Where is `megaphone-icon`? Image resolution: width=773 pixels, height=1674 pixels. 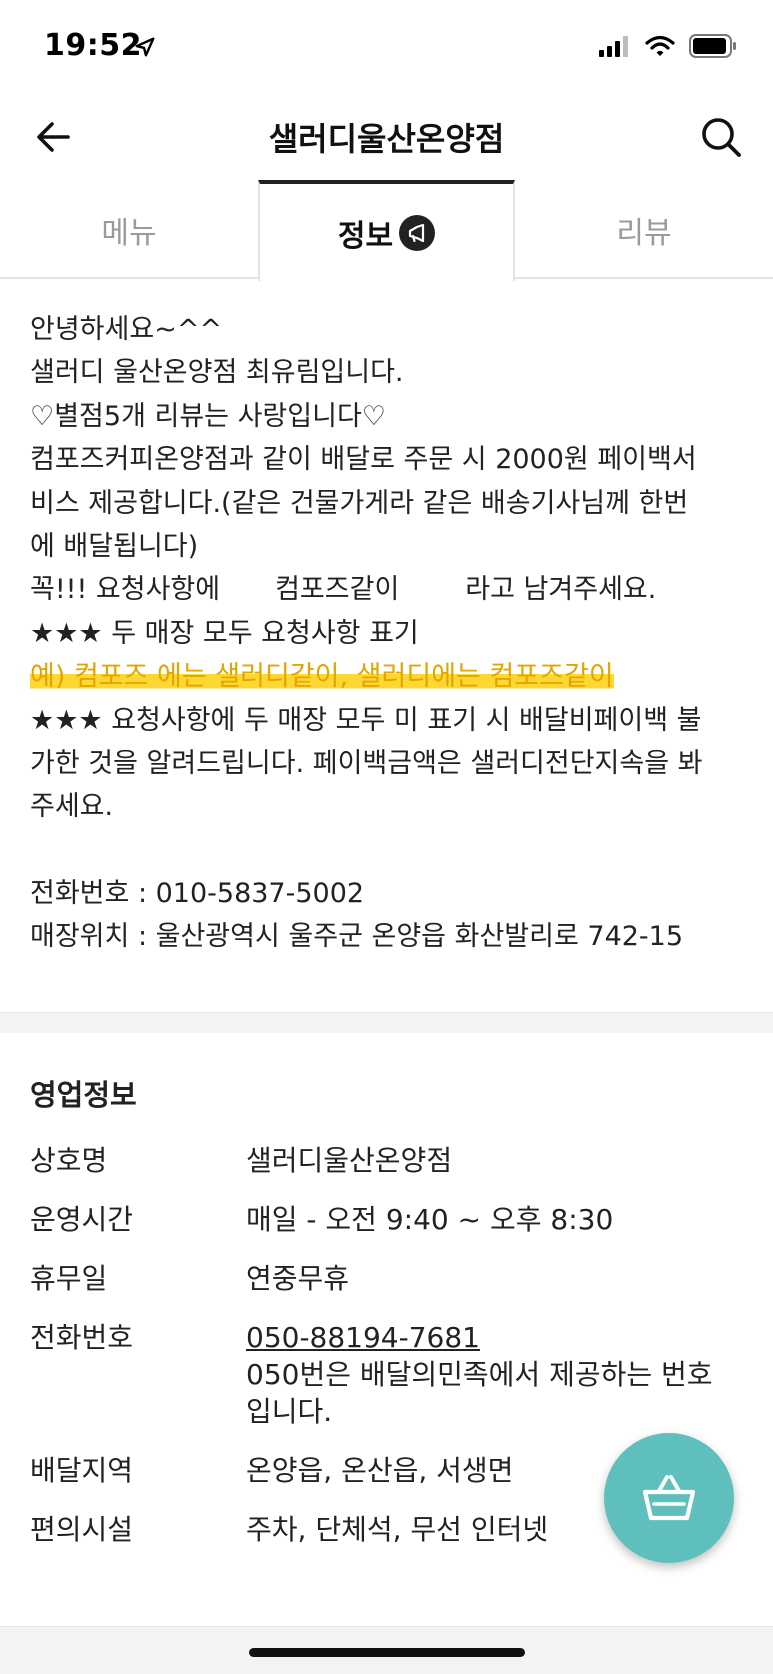
megaphone-icon is located at coordinates (417, 232).